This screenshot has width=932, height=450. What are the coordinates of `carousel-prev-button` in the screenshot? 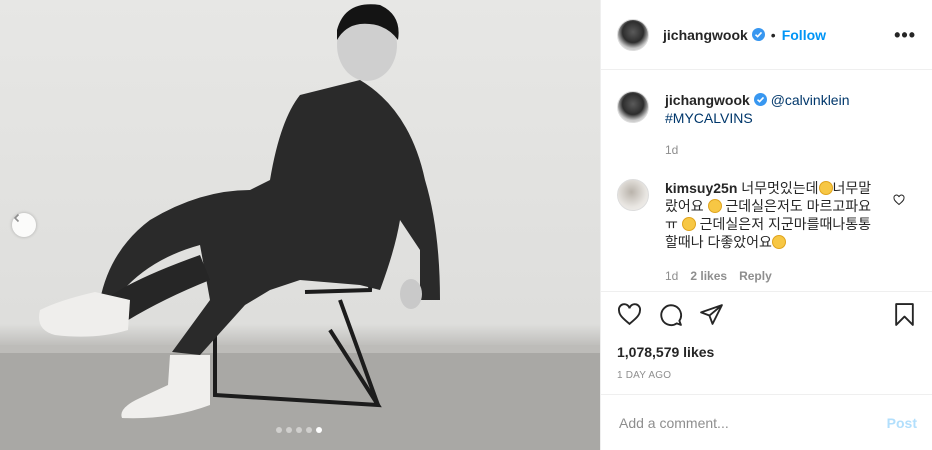 It's located at (24, 225).